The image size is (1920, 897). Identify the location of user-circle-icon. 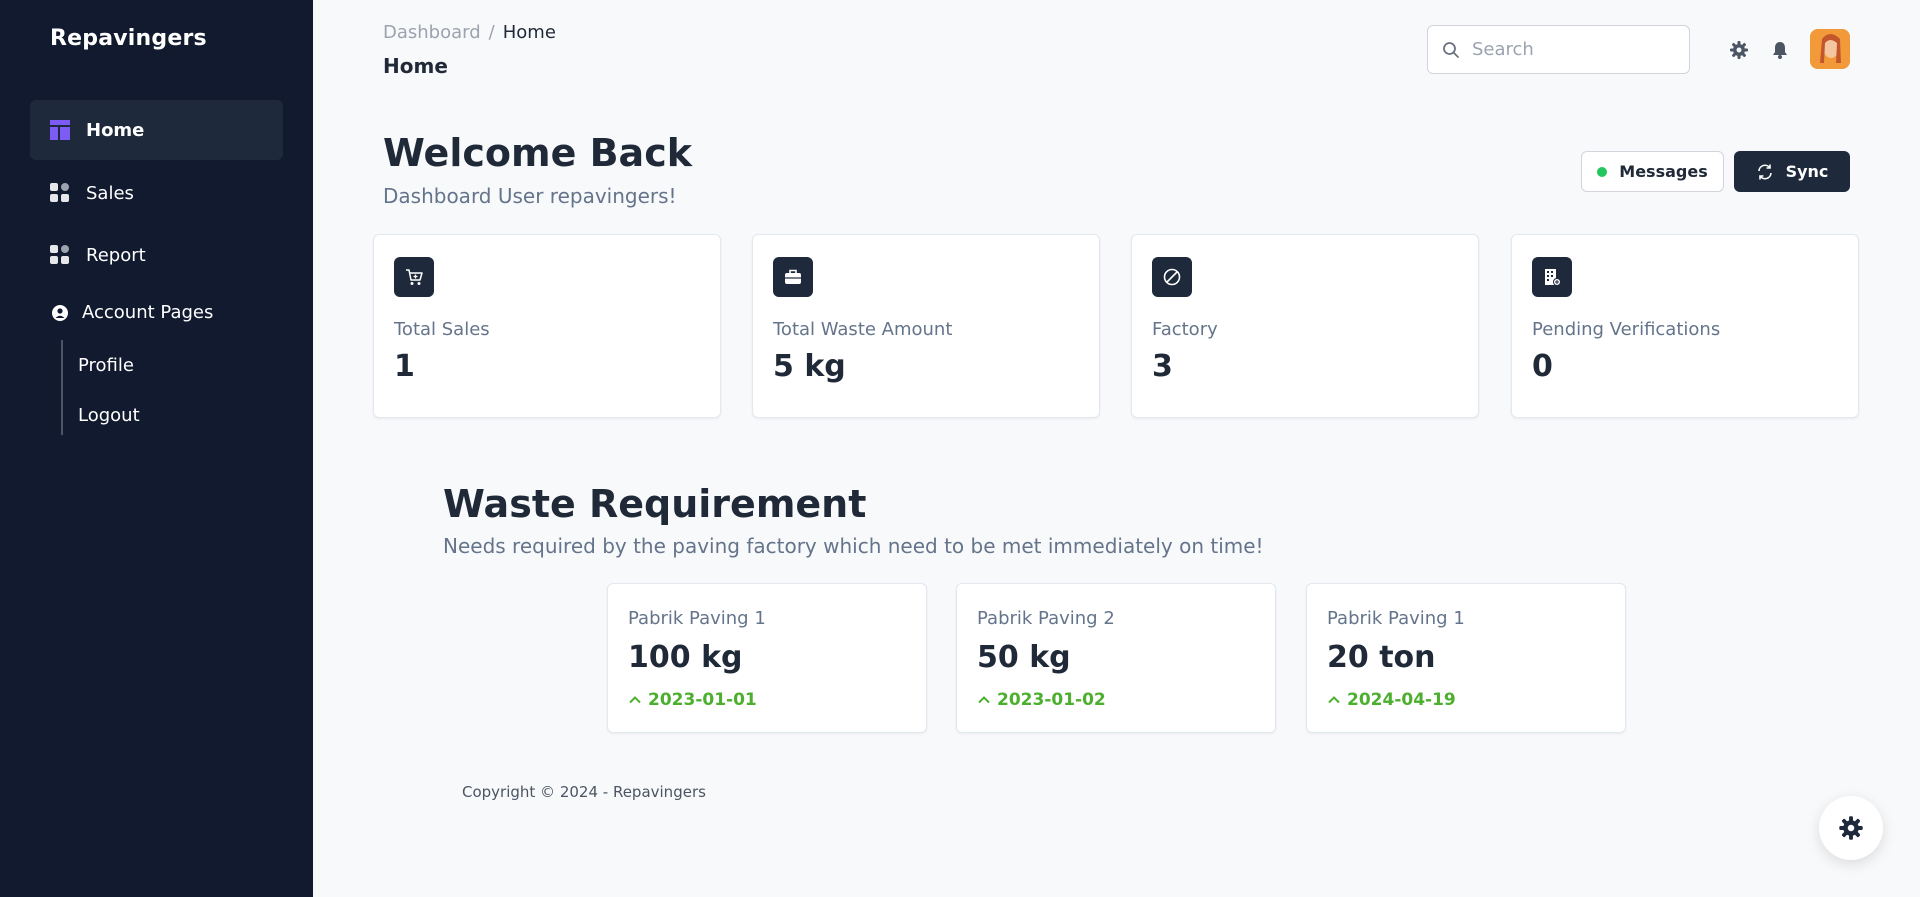
(60, 312).